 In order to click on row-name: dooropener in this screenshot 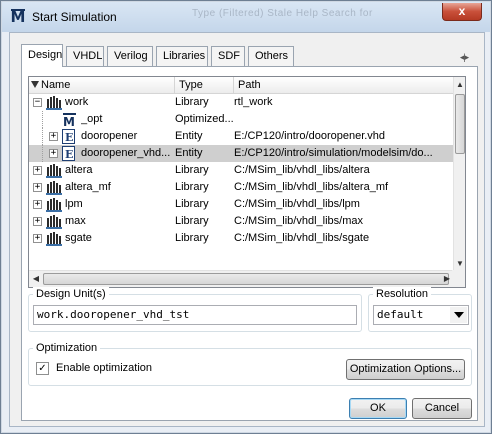, I will do `click(109, 136)`.